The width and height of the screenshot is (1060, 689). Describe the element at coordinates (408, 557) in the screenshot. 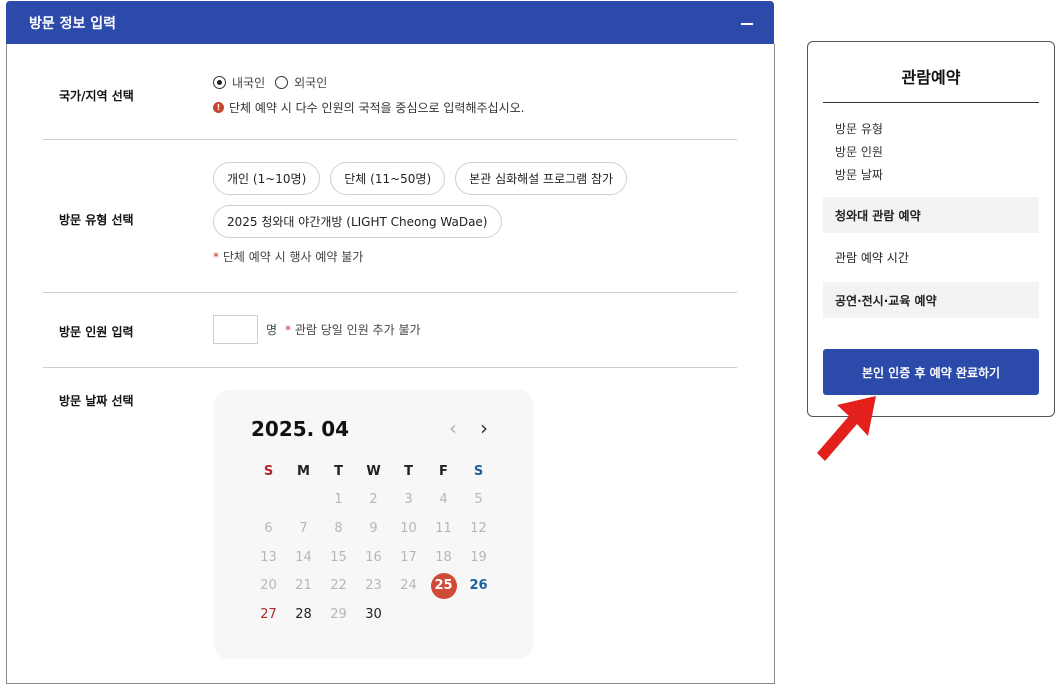

I see `calendar-day-disabled: 17` at that location.